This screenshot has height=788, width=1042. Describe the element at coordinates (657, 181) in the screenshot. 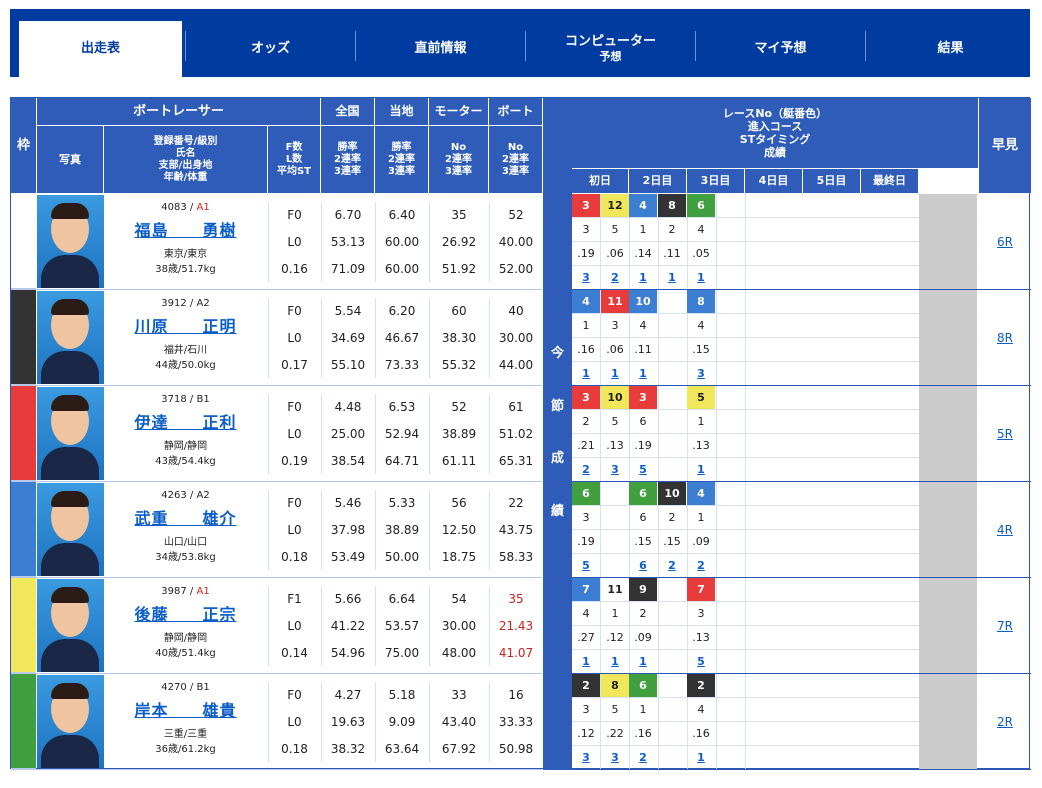

I see `header-day-1: 2日目` at that location.